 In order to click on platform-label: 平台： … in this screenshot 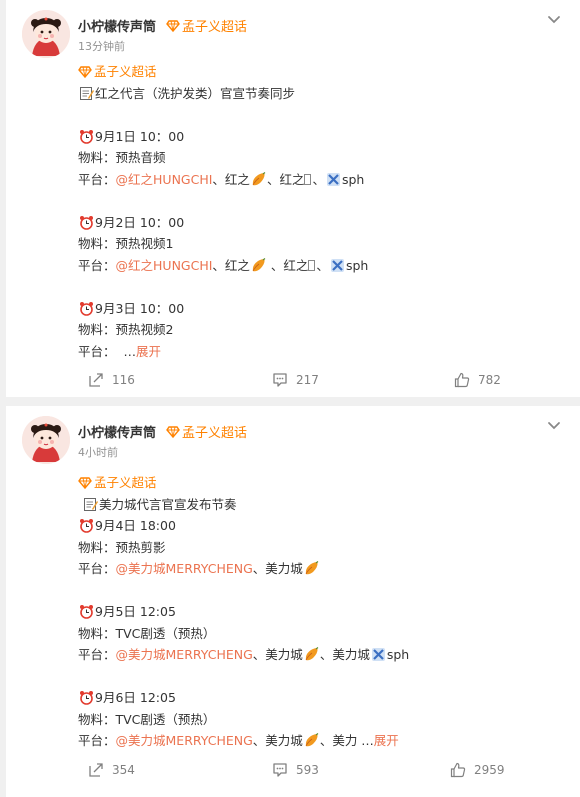, I will do `click(107, 351)`.